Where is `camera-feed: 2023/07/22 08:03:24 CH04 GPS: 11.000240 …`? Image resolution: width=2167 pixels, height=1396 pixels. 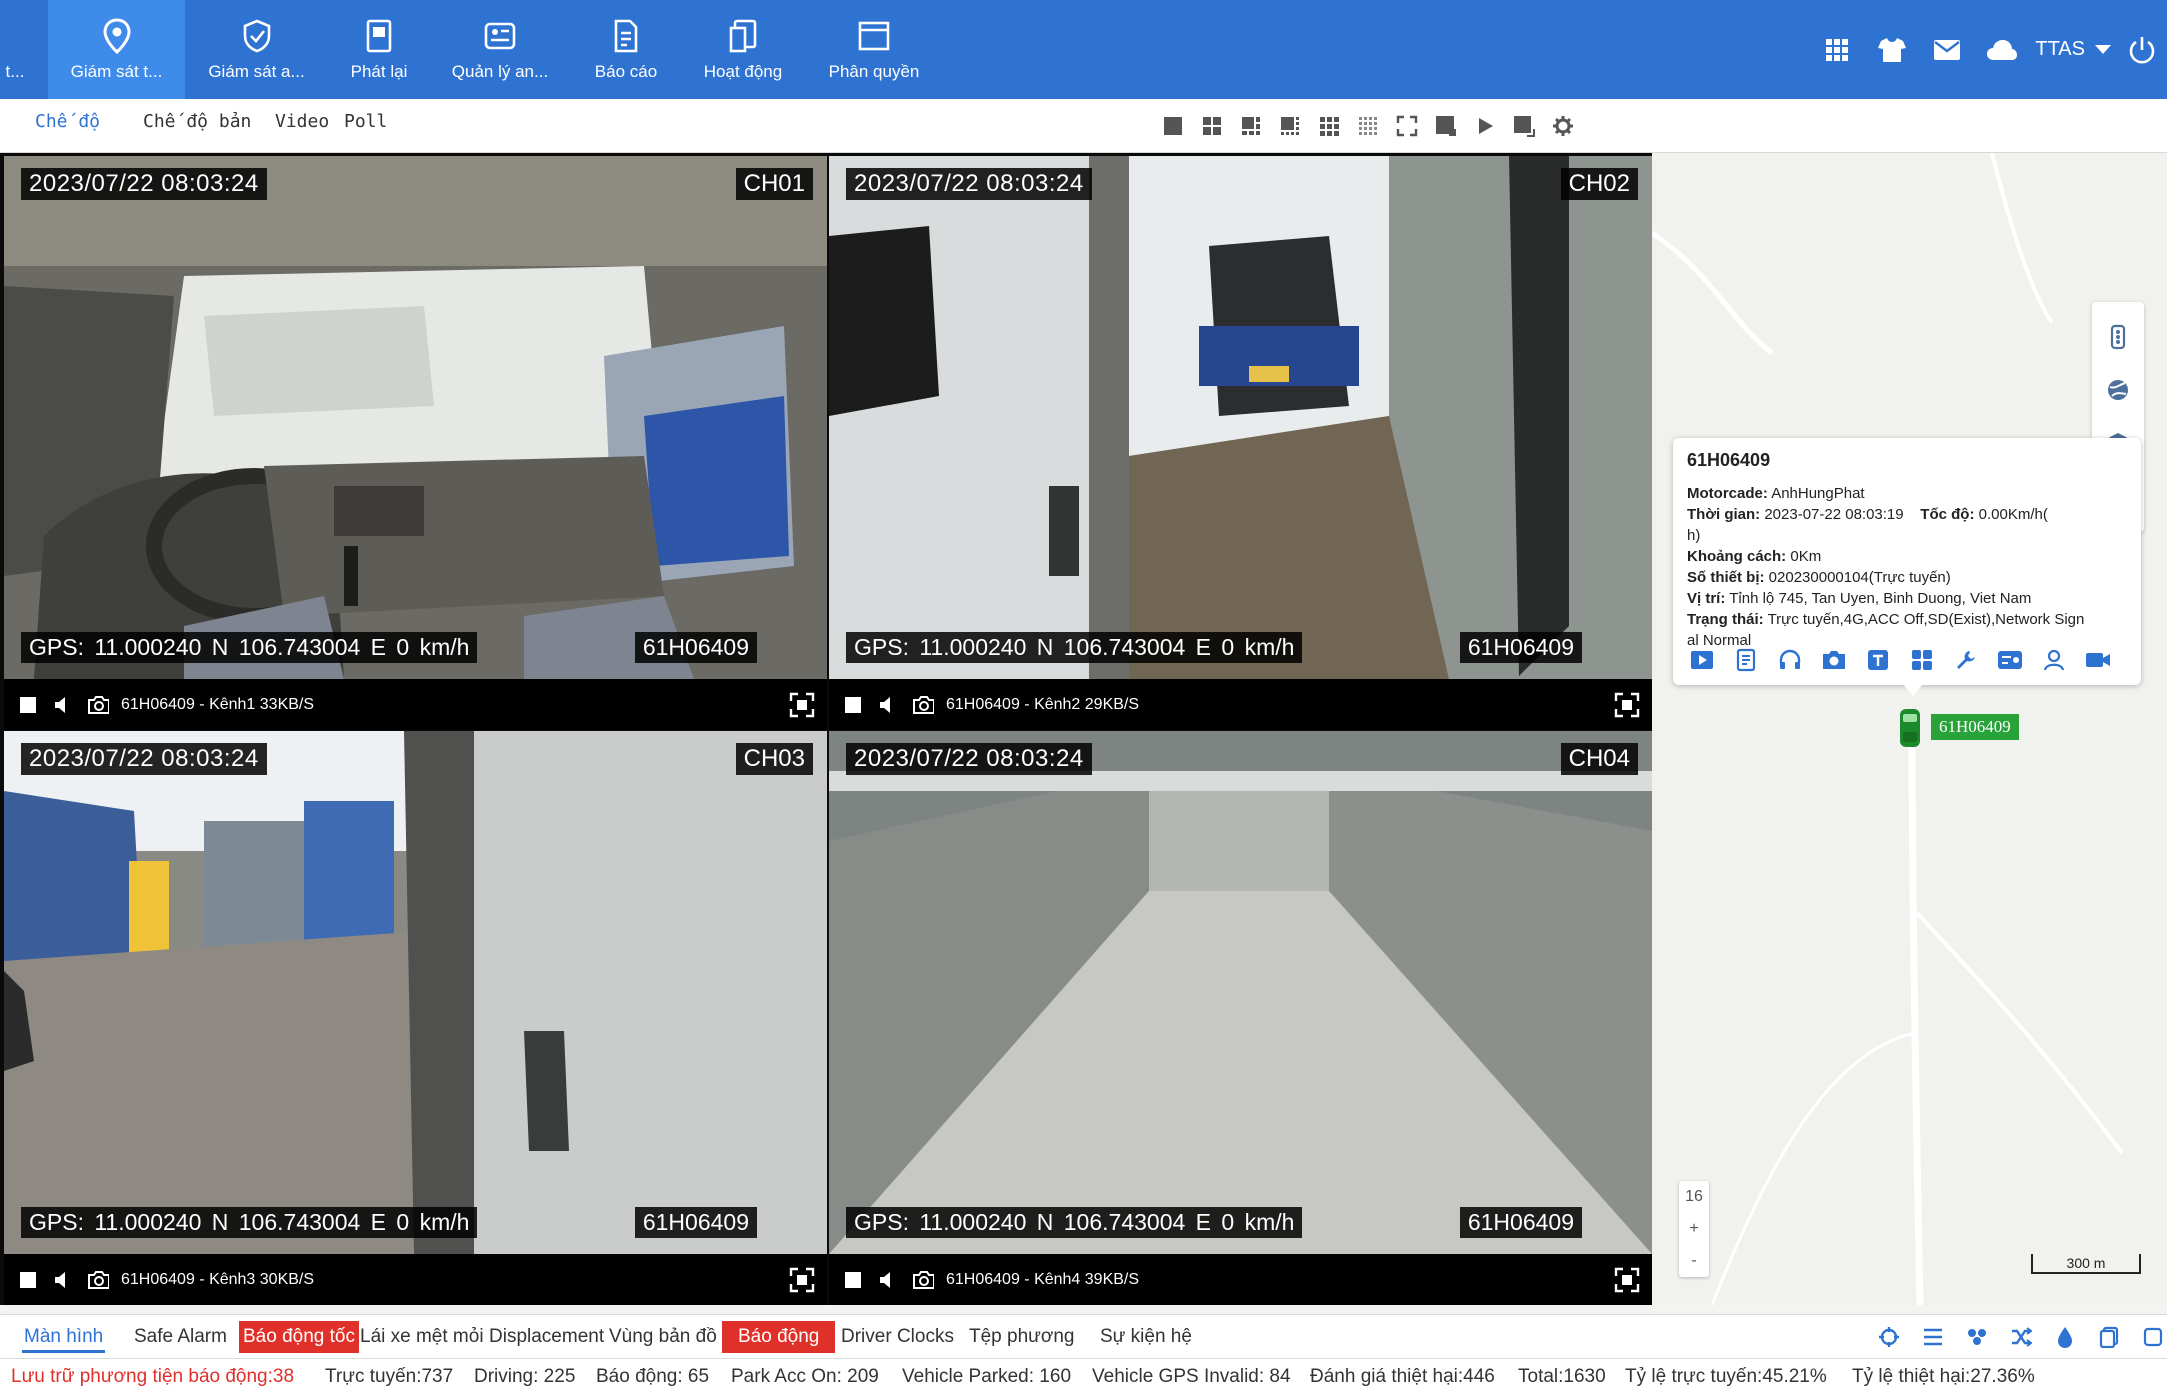
camera-feed: 2023/07/22 08:03:24 CH04 GPS: 11.000240 … is located at coordinates (1240, 992).